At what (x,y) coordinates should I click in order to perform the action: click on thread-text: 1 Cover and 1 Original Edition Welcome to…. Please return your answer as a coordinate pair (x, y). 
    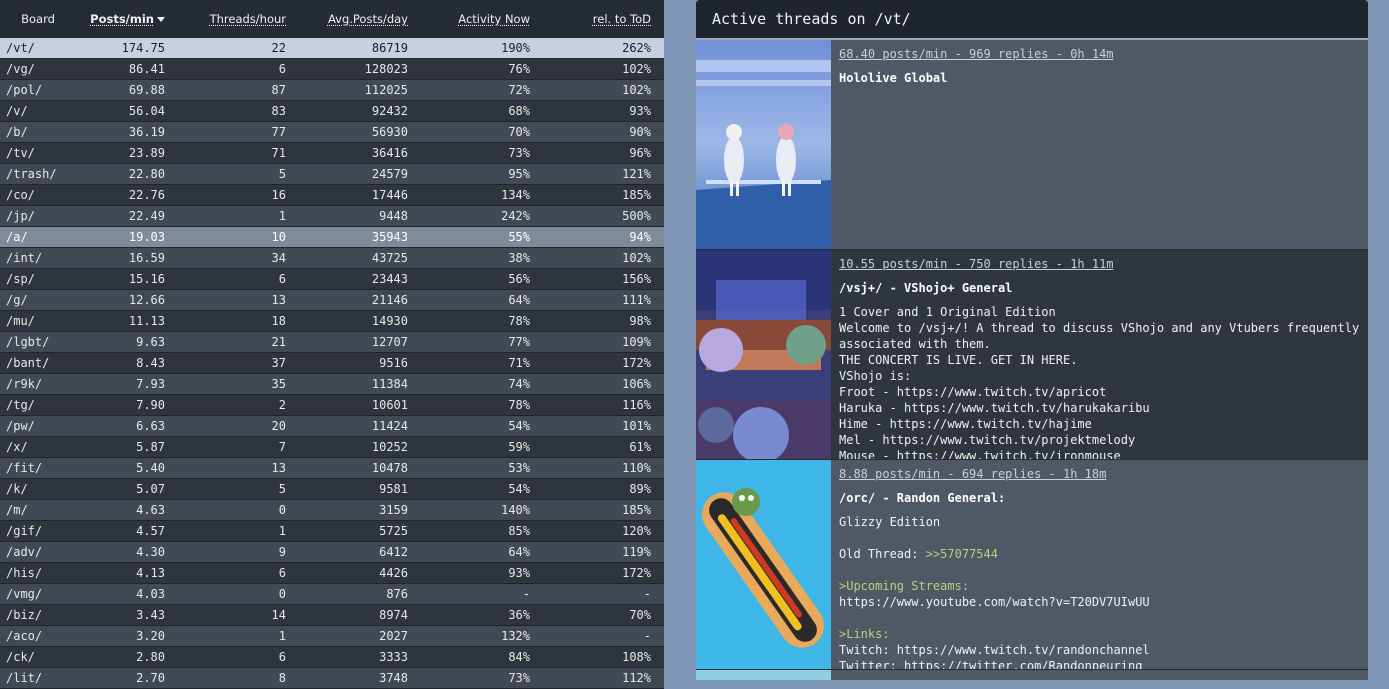
    Looking at the image, I should click on (1099, 381).